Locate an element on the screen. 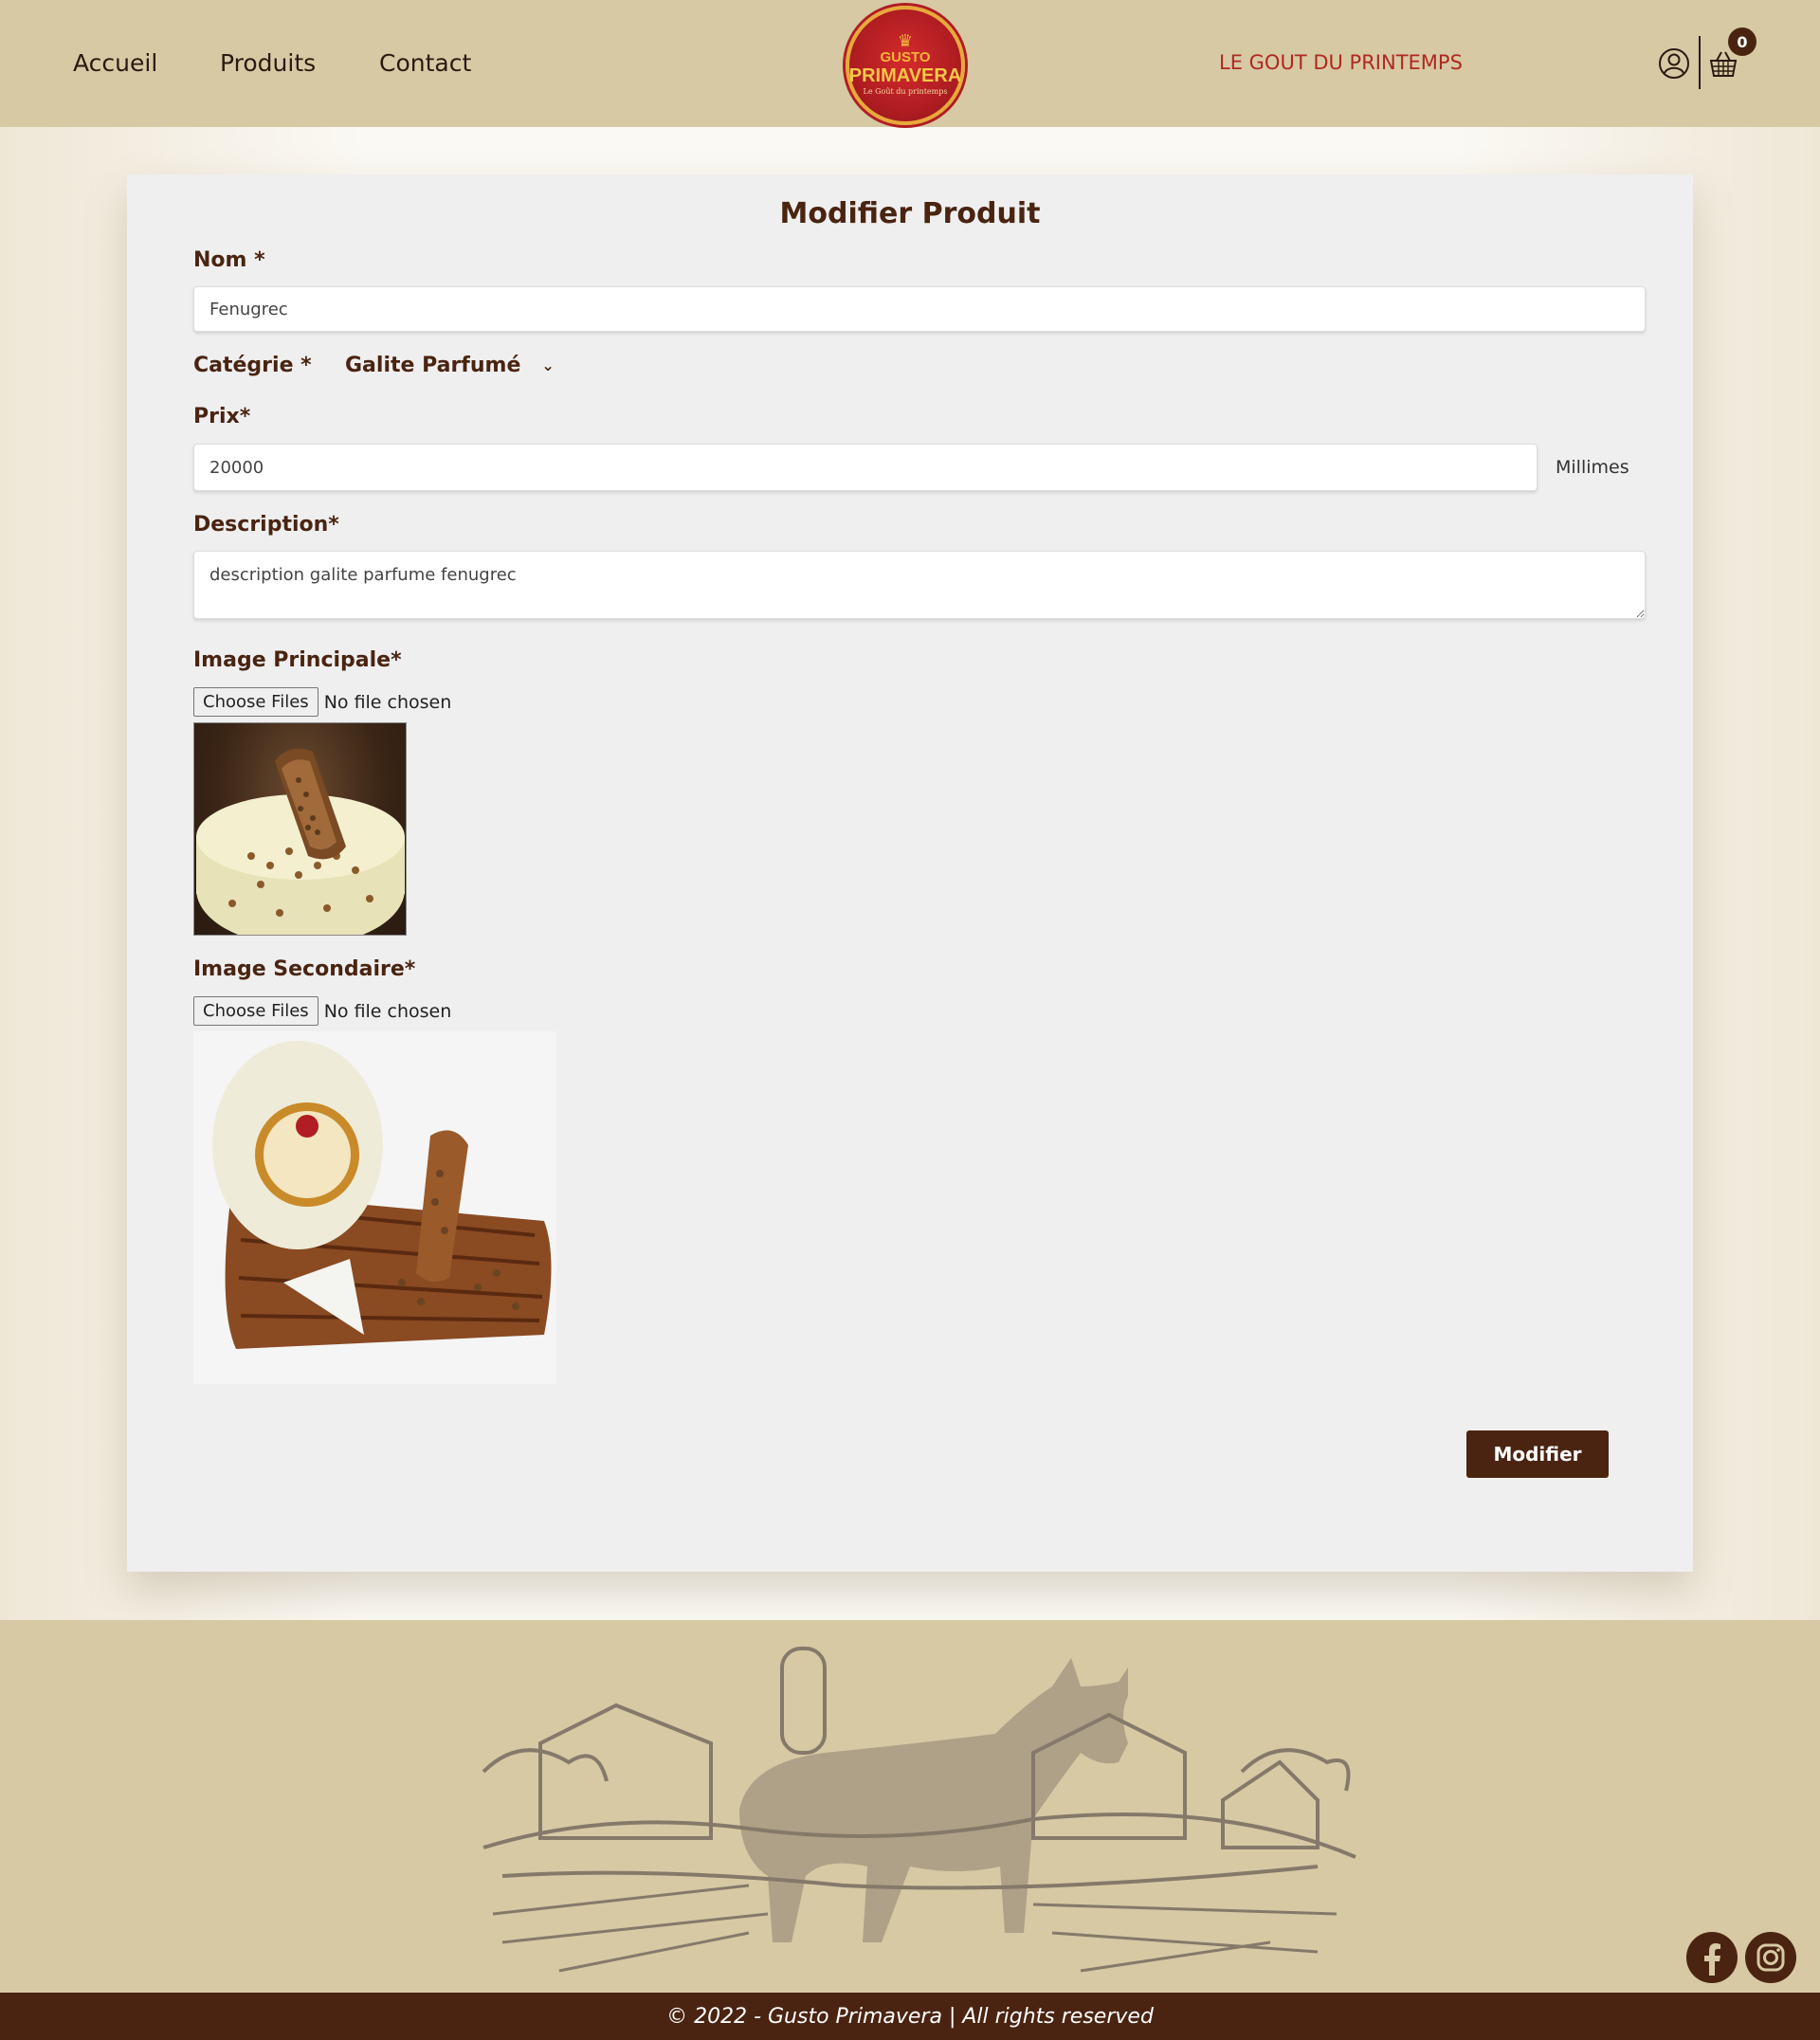  farm-cow-illustration is located at coordinates (919, 1810).